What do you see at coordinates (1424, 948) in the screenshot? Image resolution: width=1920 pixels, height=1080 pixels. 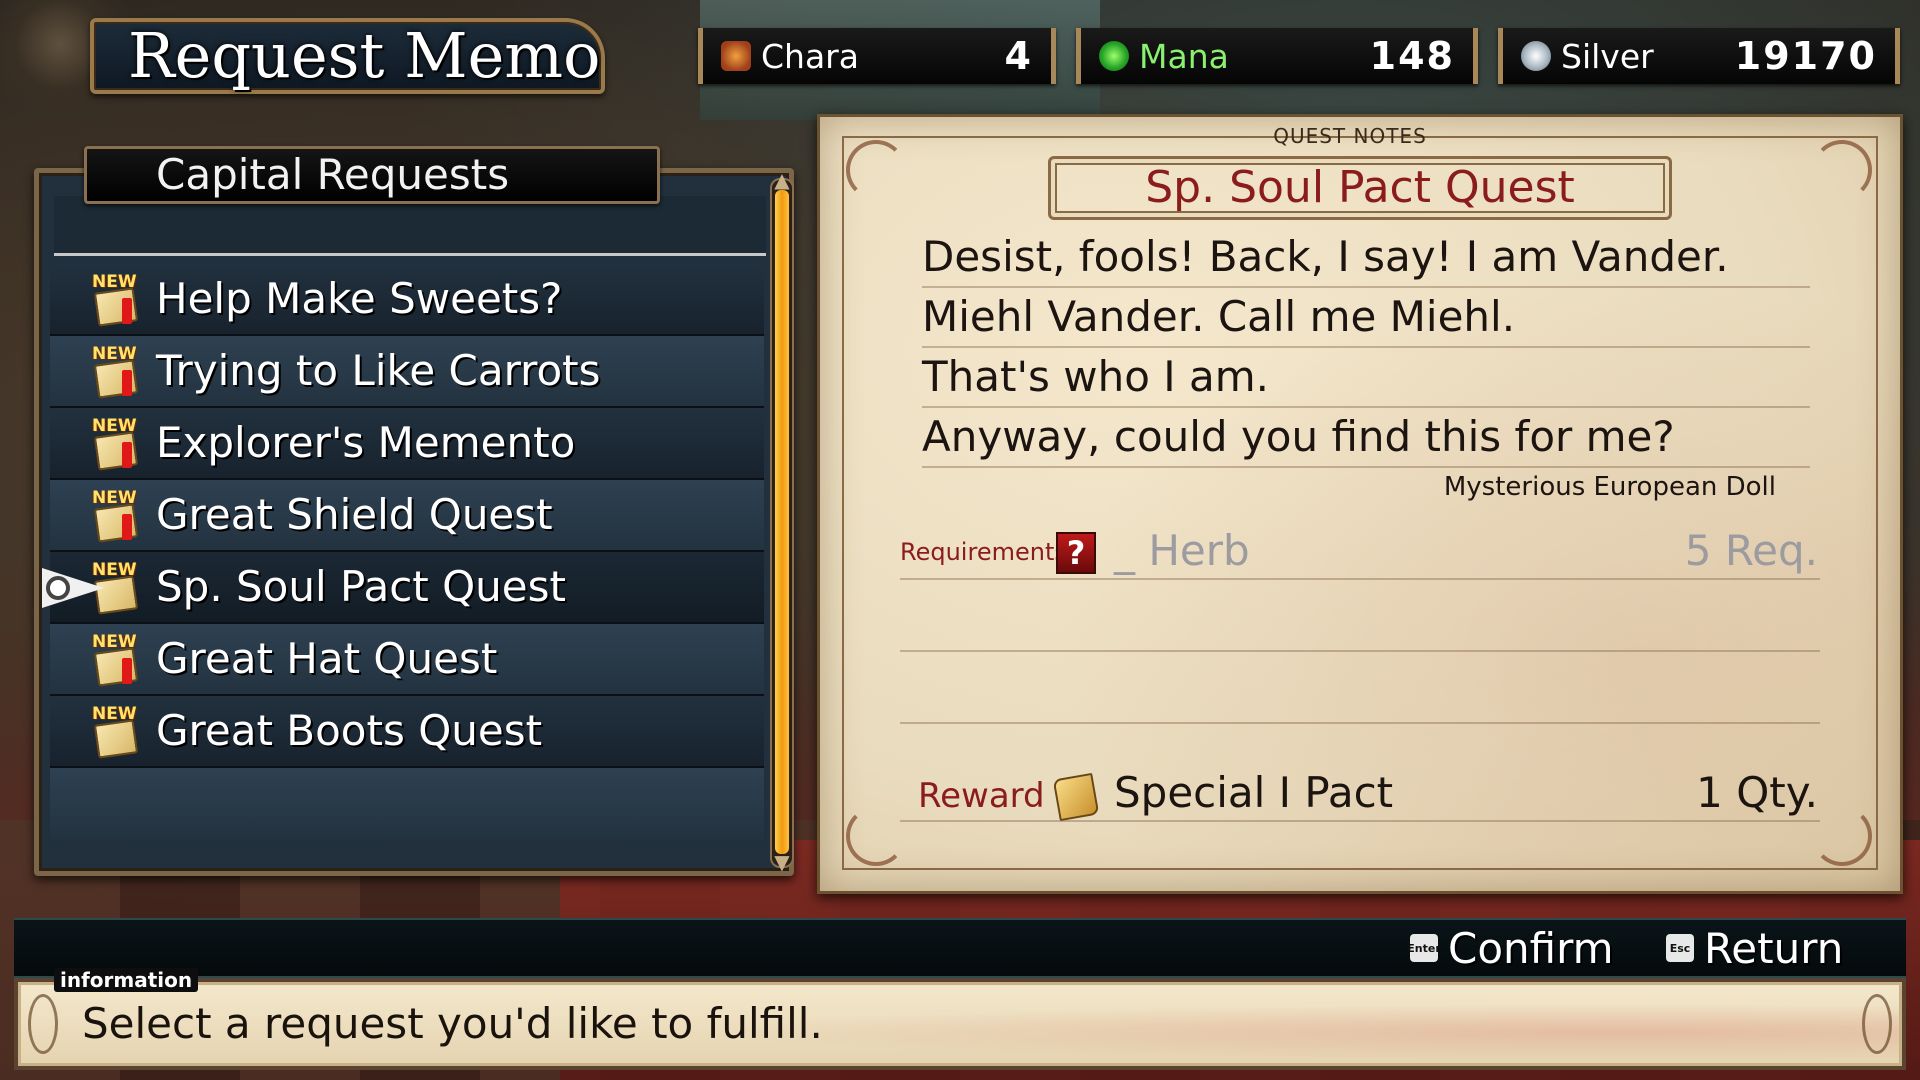 I see `enter-key-icon: Enter` at bounding box center [1424, 948].